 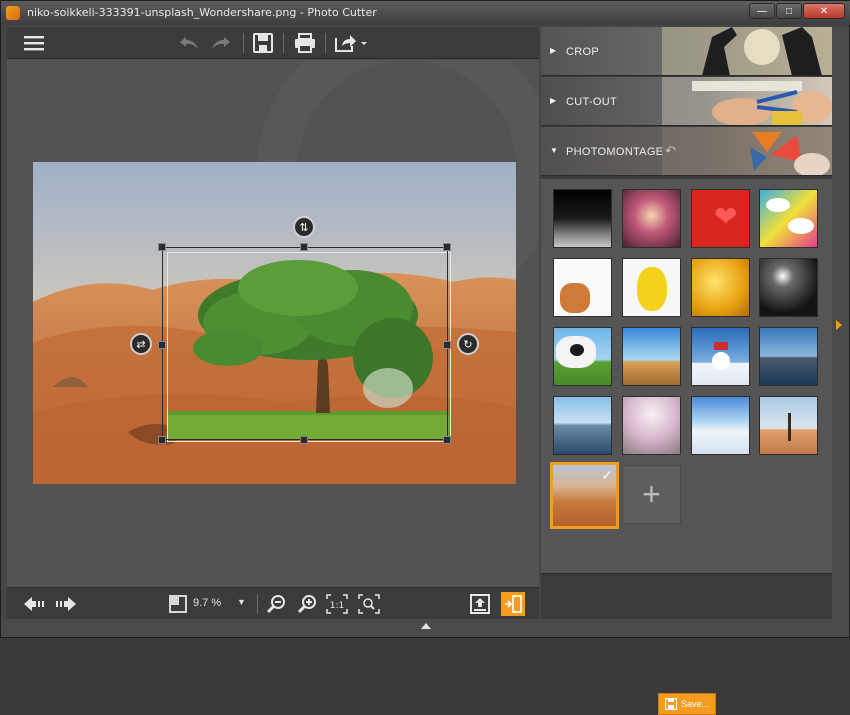 What do you see at coordinates (591, 102) in the screenshot?
I see `cutout-label: CUT-OUT` at bounding box center [591, 102].